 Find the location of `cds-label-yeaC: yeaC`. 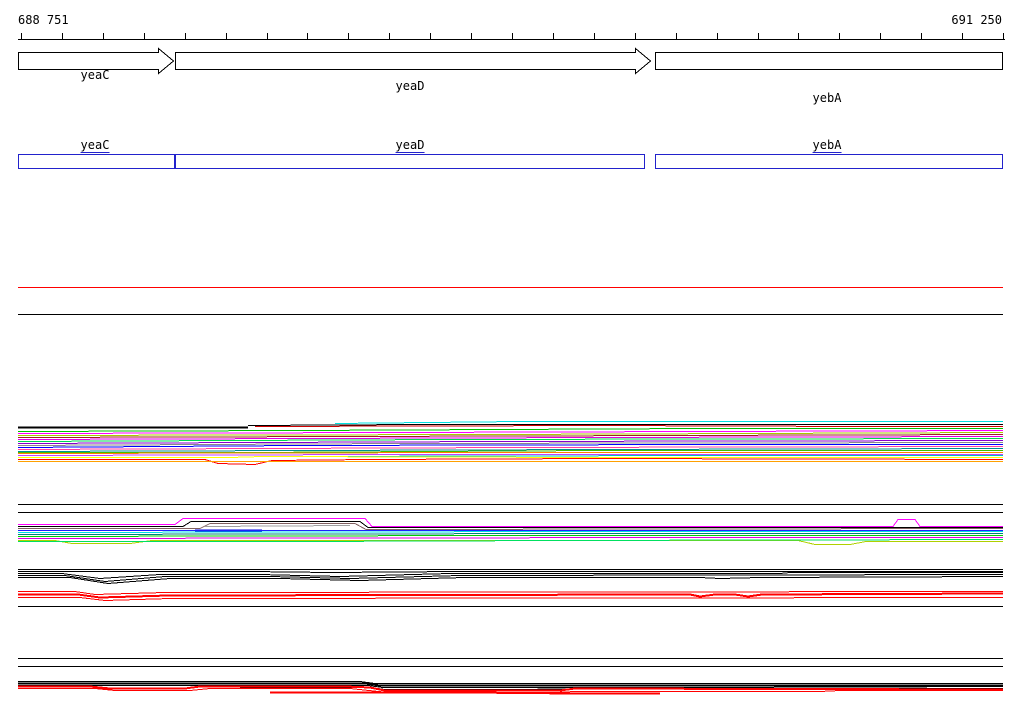

cds-label-yeaC: yeaC is located at coordinates (95, 146).